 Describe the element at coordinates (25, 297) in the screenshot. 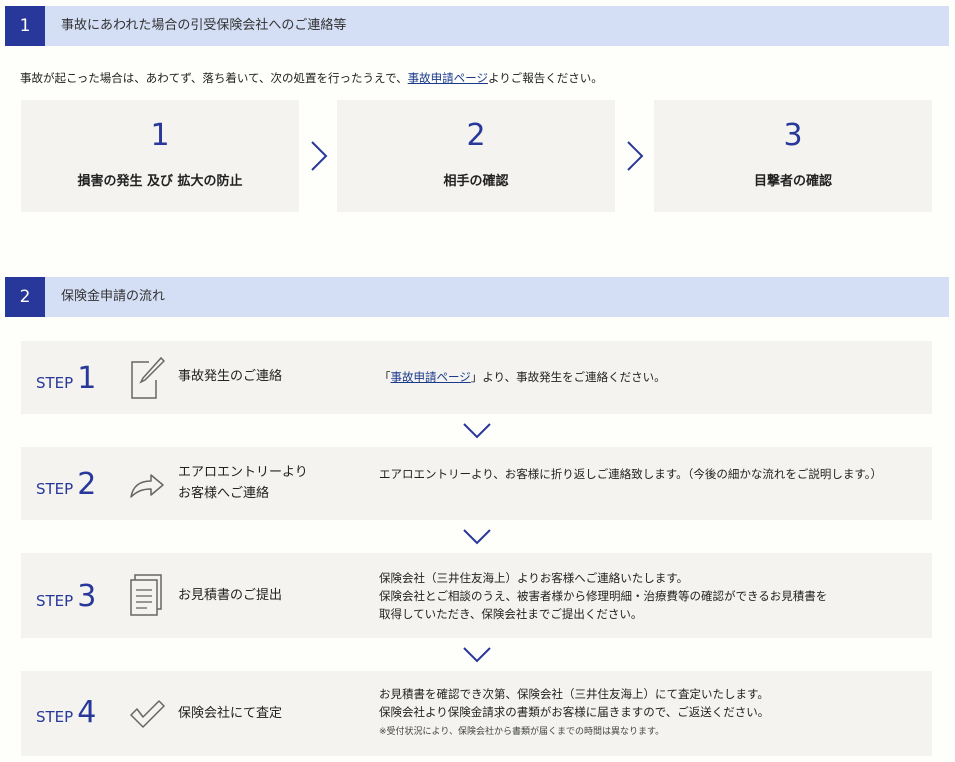

I see `section-2-number: 2` at that location.